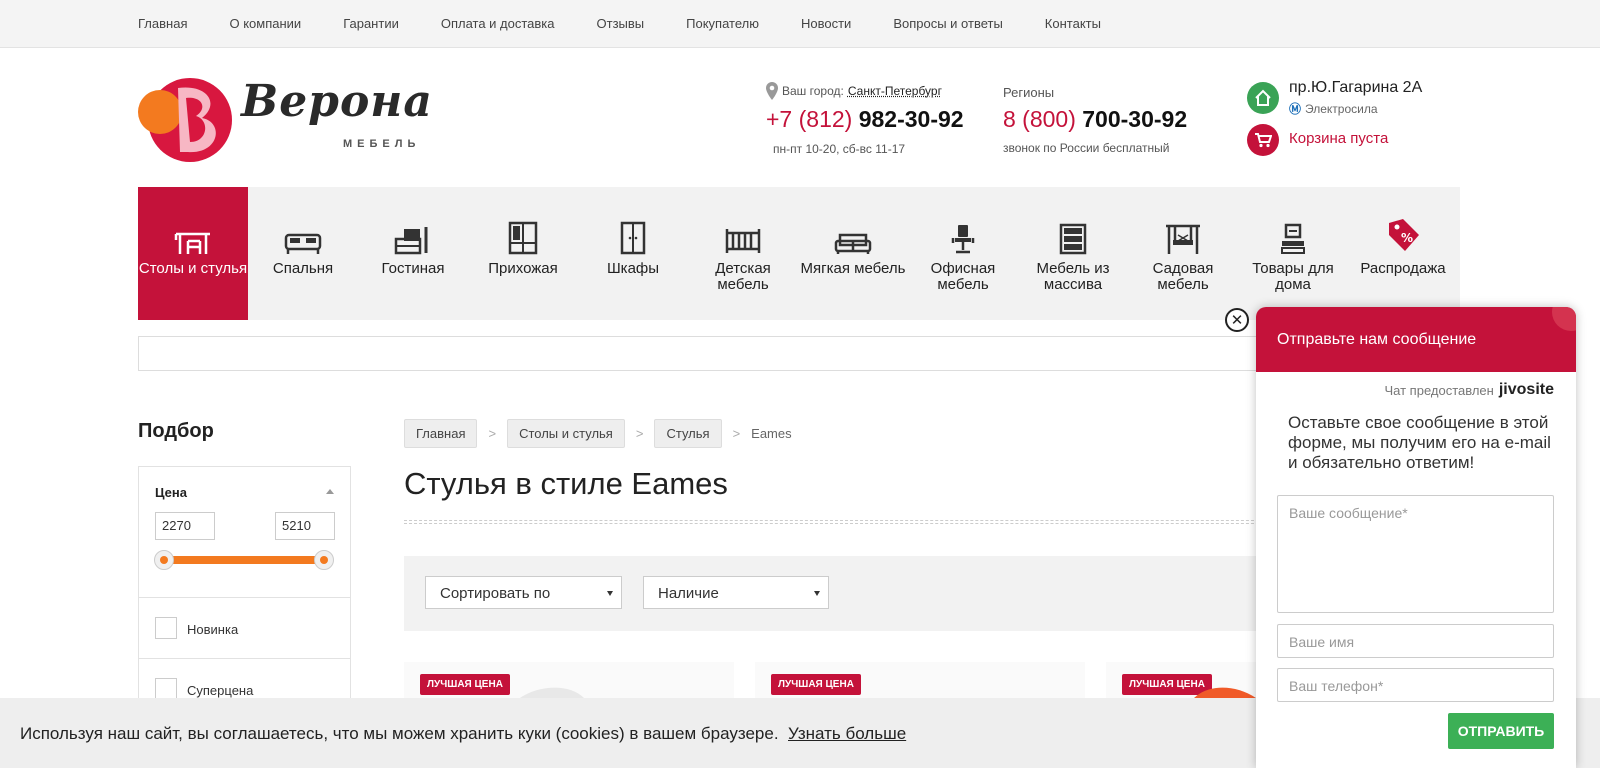 This screenshot has height=768, width=1600. I want to click on chat-close-icon: ✕, so click(1237, 320).